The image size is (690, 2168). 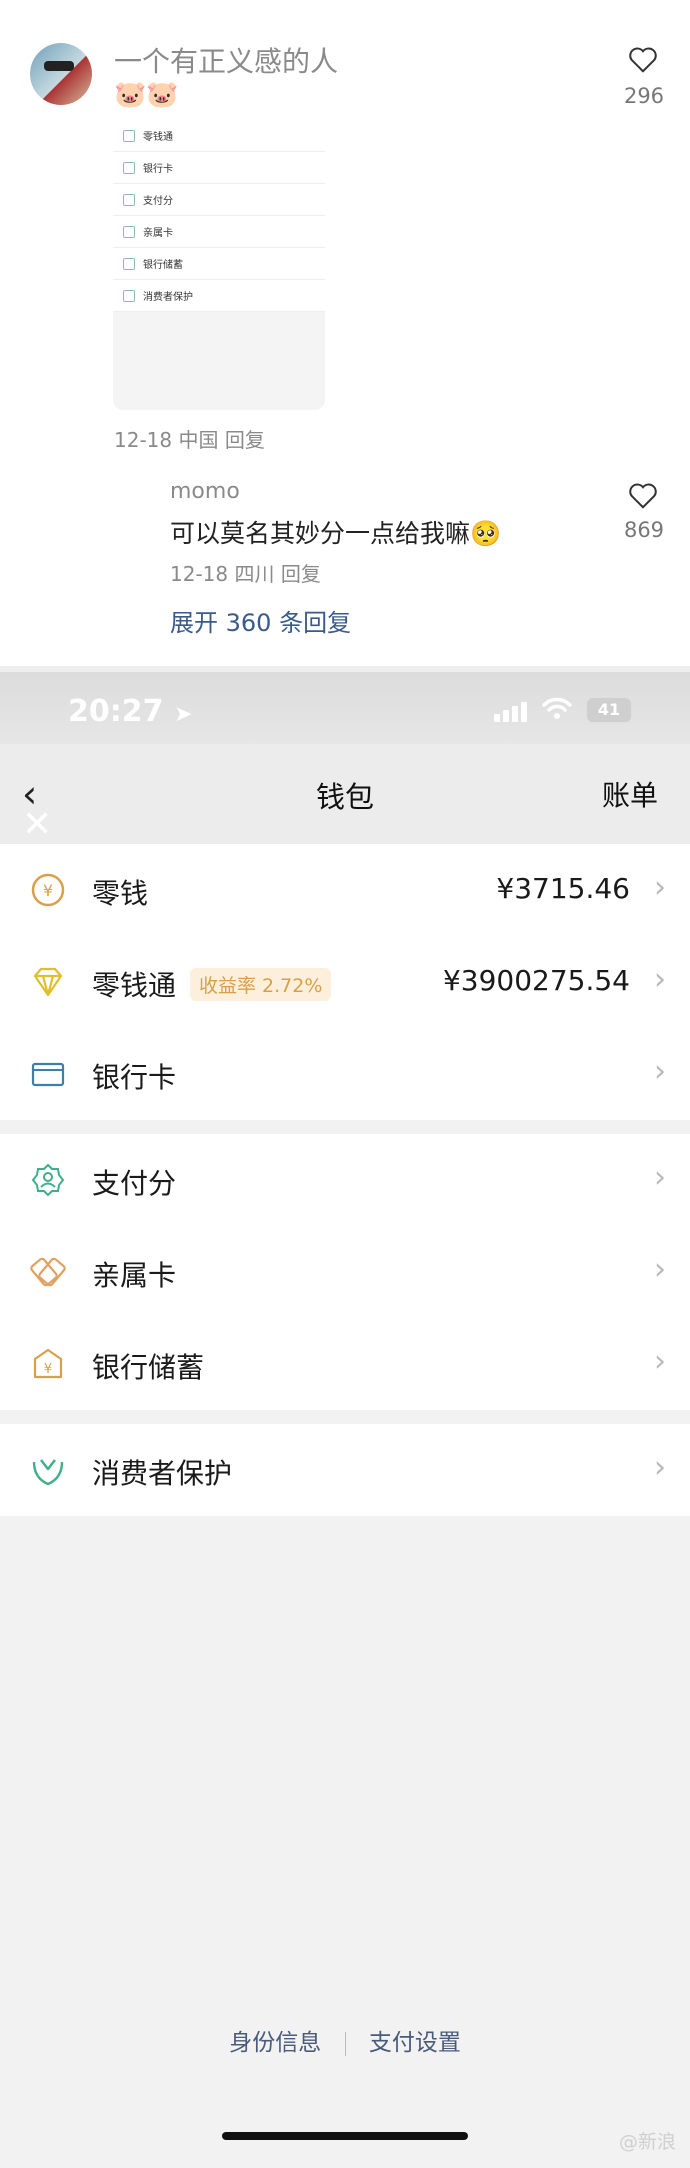 What do you see at coordinates (134, 985) in the screenshot?
I see `item-label: 零钱通` at bounding box center [134, 985].